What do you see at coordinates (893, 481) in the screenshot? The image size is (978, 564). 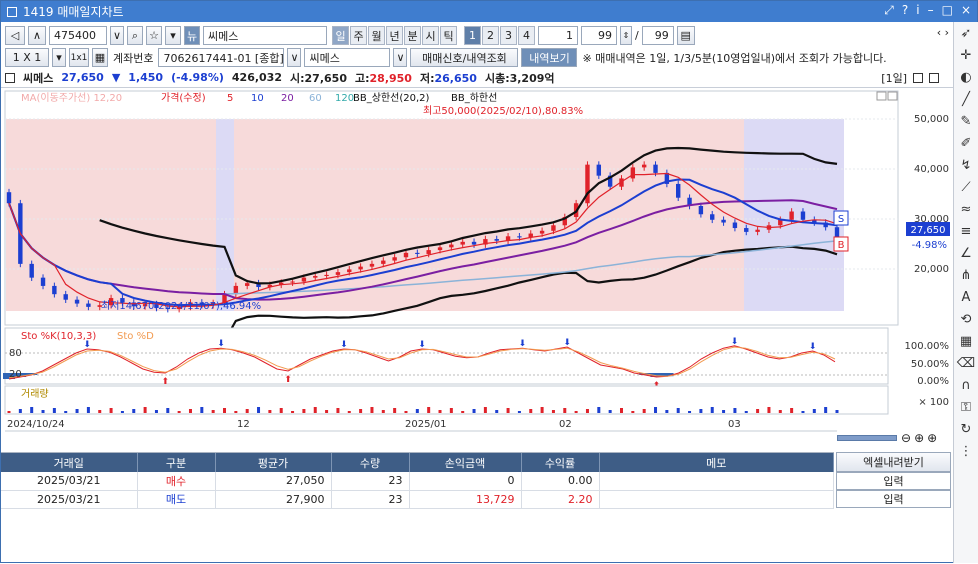 I see `memo-input-button-1: 입력` at bounding box center [893, 481].